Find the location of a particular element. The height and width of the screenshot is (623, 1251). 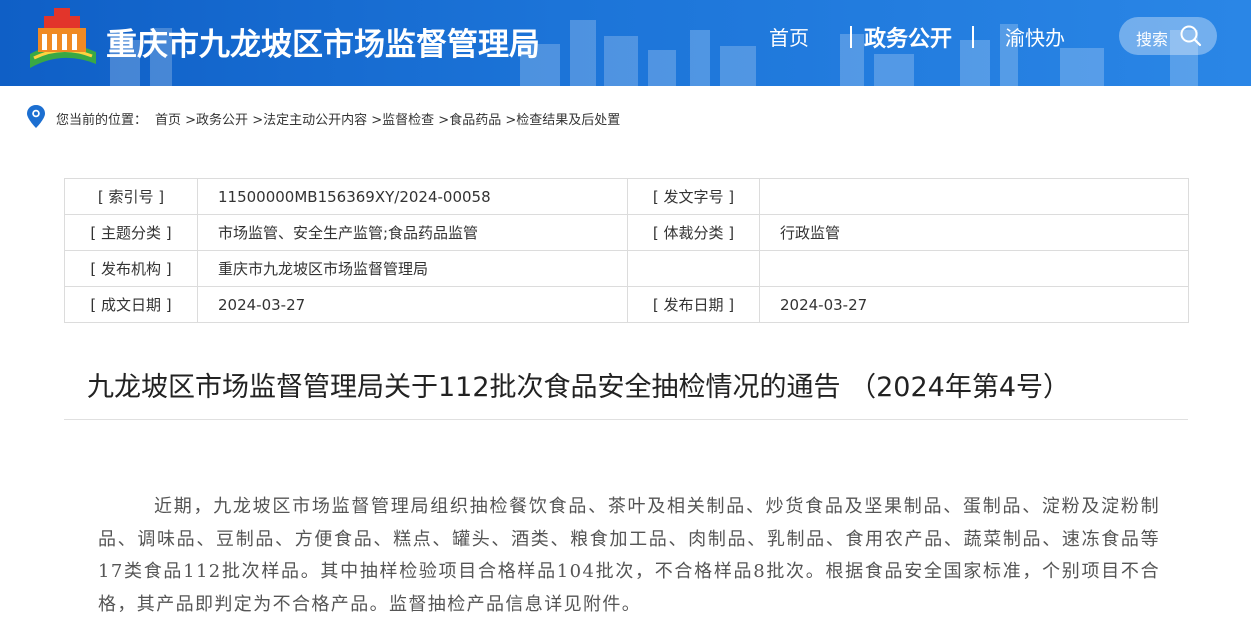

publisher-value: 重庆市九龙坡区市场监督管理局 is located at coordinates (412, 268).